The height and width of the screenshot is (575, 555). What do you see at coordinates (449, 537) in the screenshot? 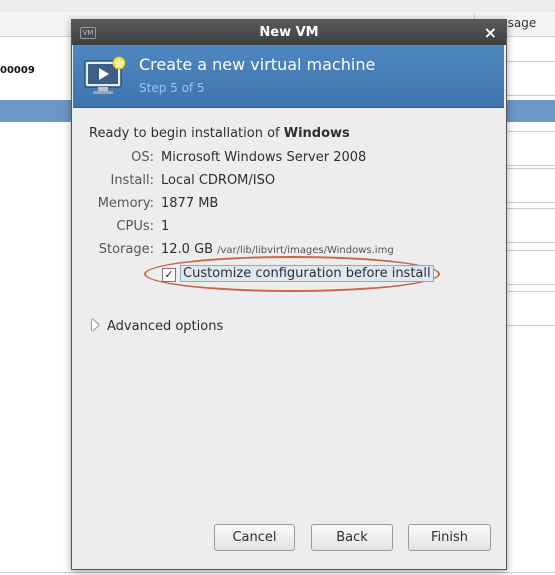
I see `finish-button: Finish` at bounding box center [449, 537].